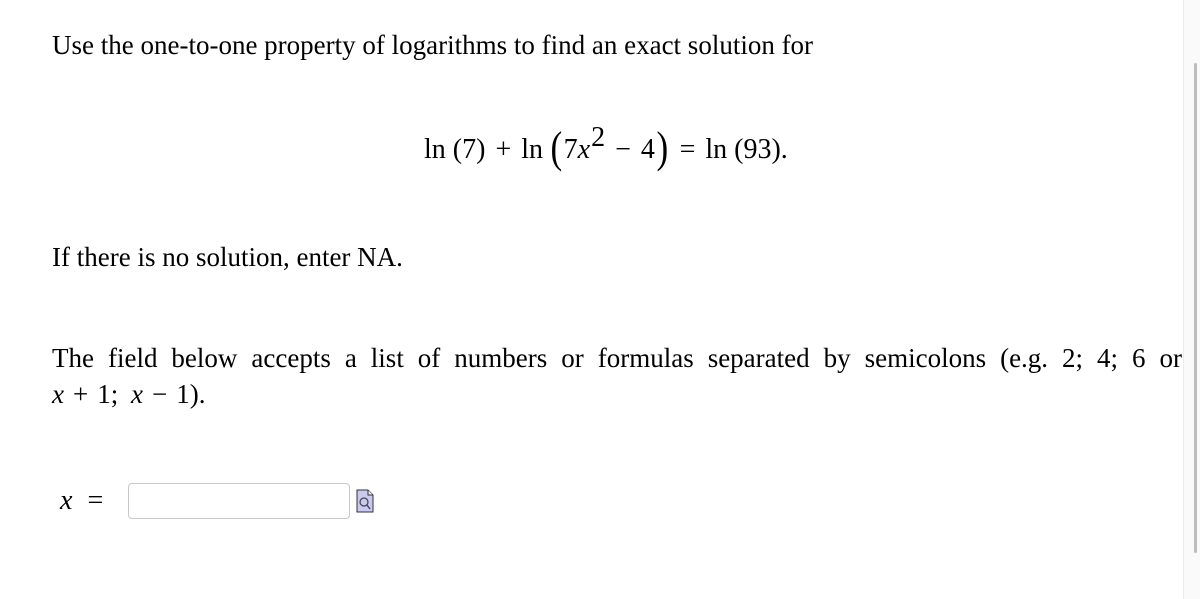  What do you see at coordinates (80, 394) in the screenshot?
I see `example-op-1: +` at bounding box center [80, 394].